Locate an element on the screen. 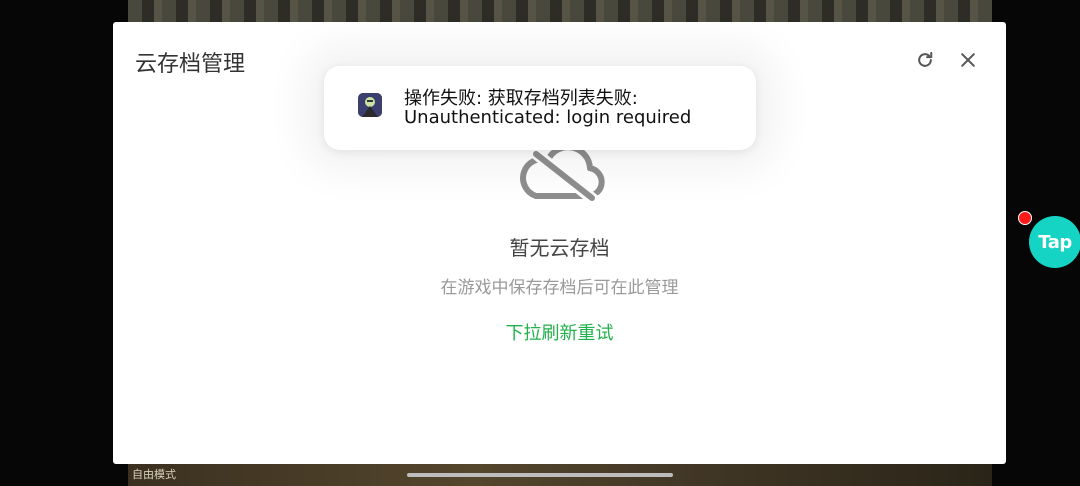  dialog-title: 云存档管理 is located at coordinates (190, 64).